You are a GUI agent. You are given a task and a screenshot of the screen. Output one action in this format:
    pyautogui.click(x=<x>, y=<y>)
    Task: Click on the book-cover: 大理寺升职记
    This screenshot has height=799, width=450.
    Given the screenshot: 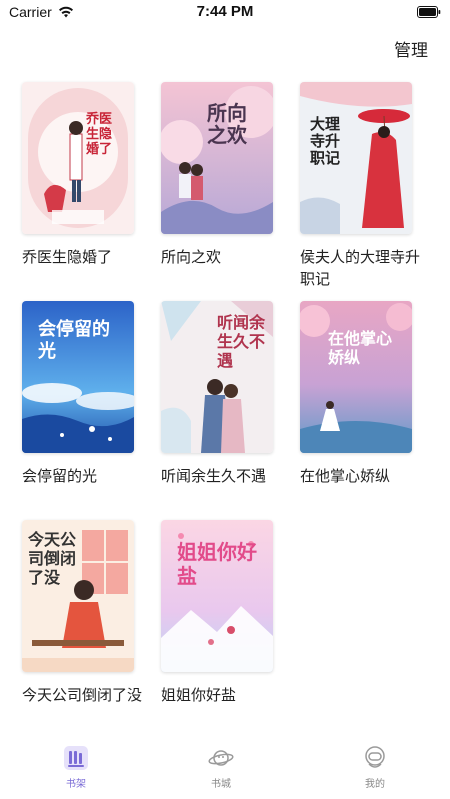 What is the action you would take?
    pyautogui.click(x=356, y=158)
    